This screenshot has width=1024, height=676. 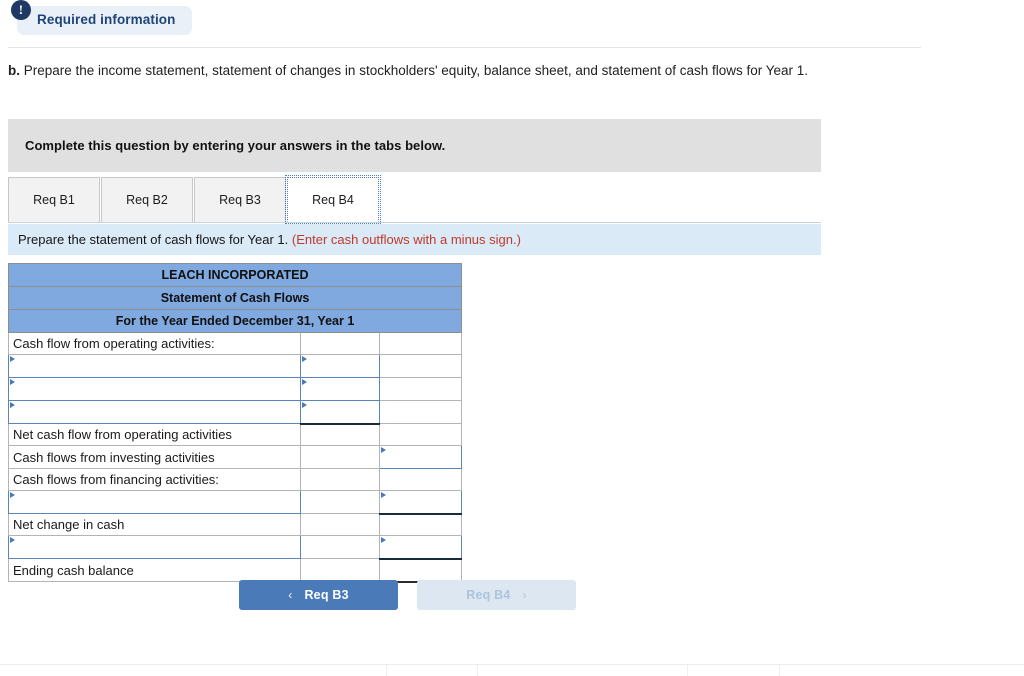 I want to click on beginning-cash-amount-input, so click(x=420, y=547).